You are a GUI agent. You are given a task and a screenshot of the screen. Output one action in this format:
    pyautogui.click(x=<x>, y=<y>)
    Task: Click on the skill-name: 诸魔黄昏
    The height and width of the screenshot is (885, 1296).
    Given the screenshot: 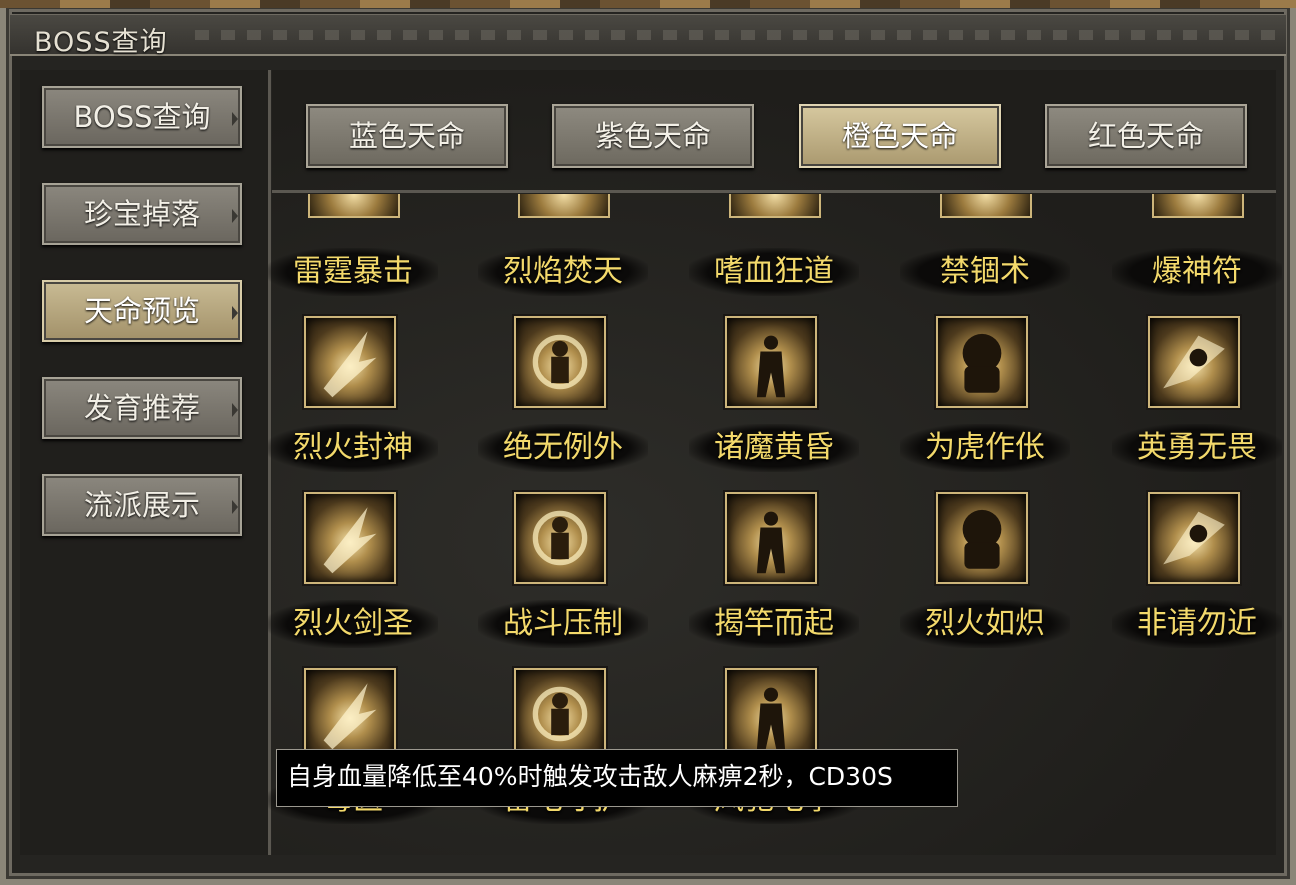 What is the action you would take?
    pyautogui.click(x=774, y=448)
    